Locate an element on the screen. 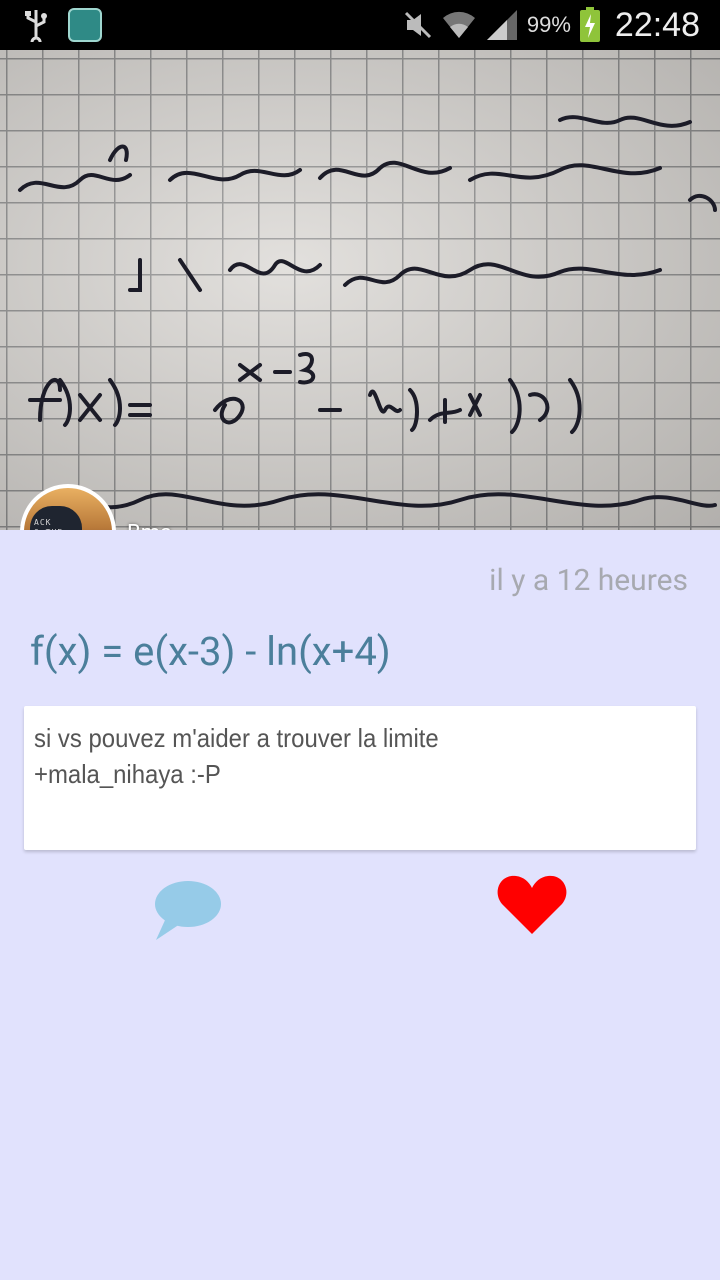 The image size is (720, 1280). avatar-shirt-text: ACKO THEUTURE is located at coordinates (48, 524).